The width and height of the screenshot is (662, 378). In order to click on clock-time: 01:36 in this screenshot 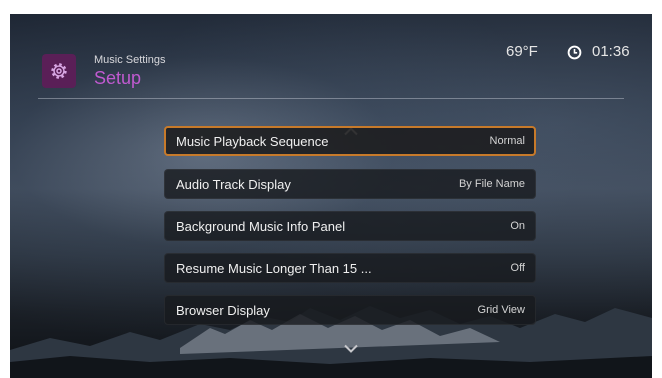, I will do `click(611, 51)`.